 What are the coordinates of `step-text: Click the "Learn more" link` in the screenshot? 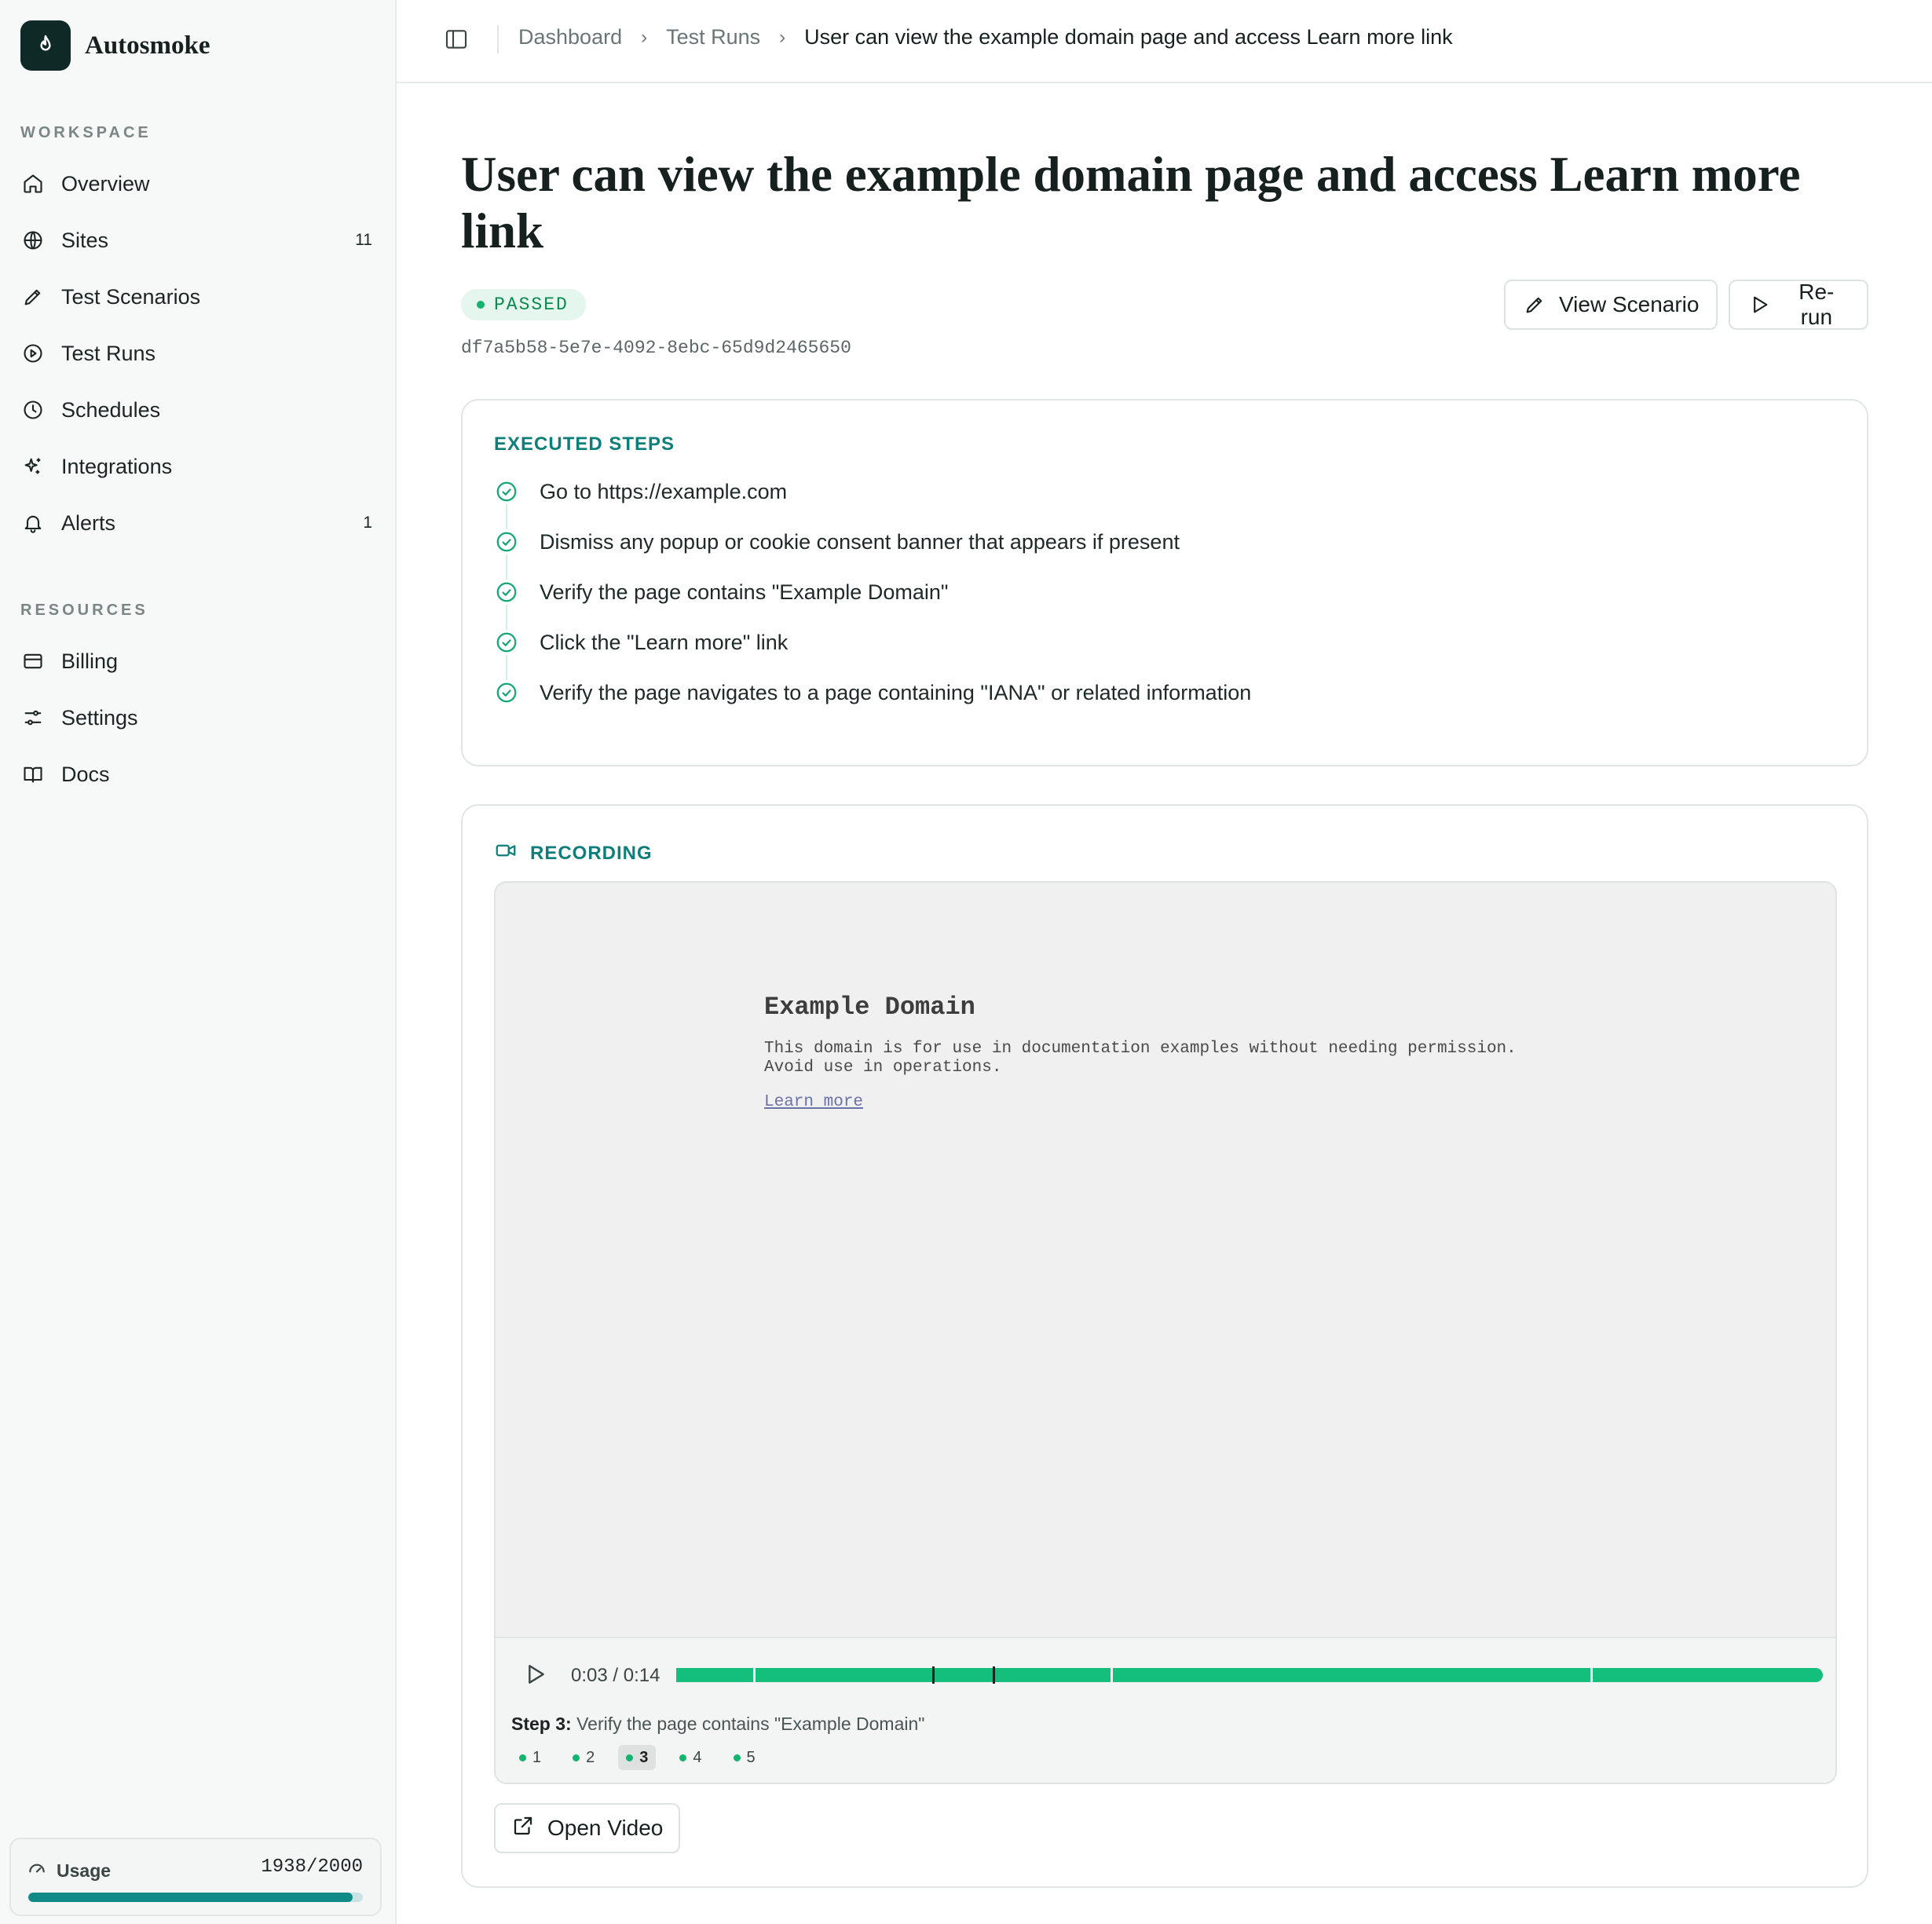 It's located at (664, 642).